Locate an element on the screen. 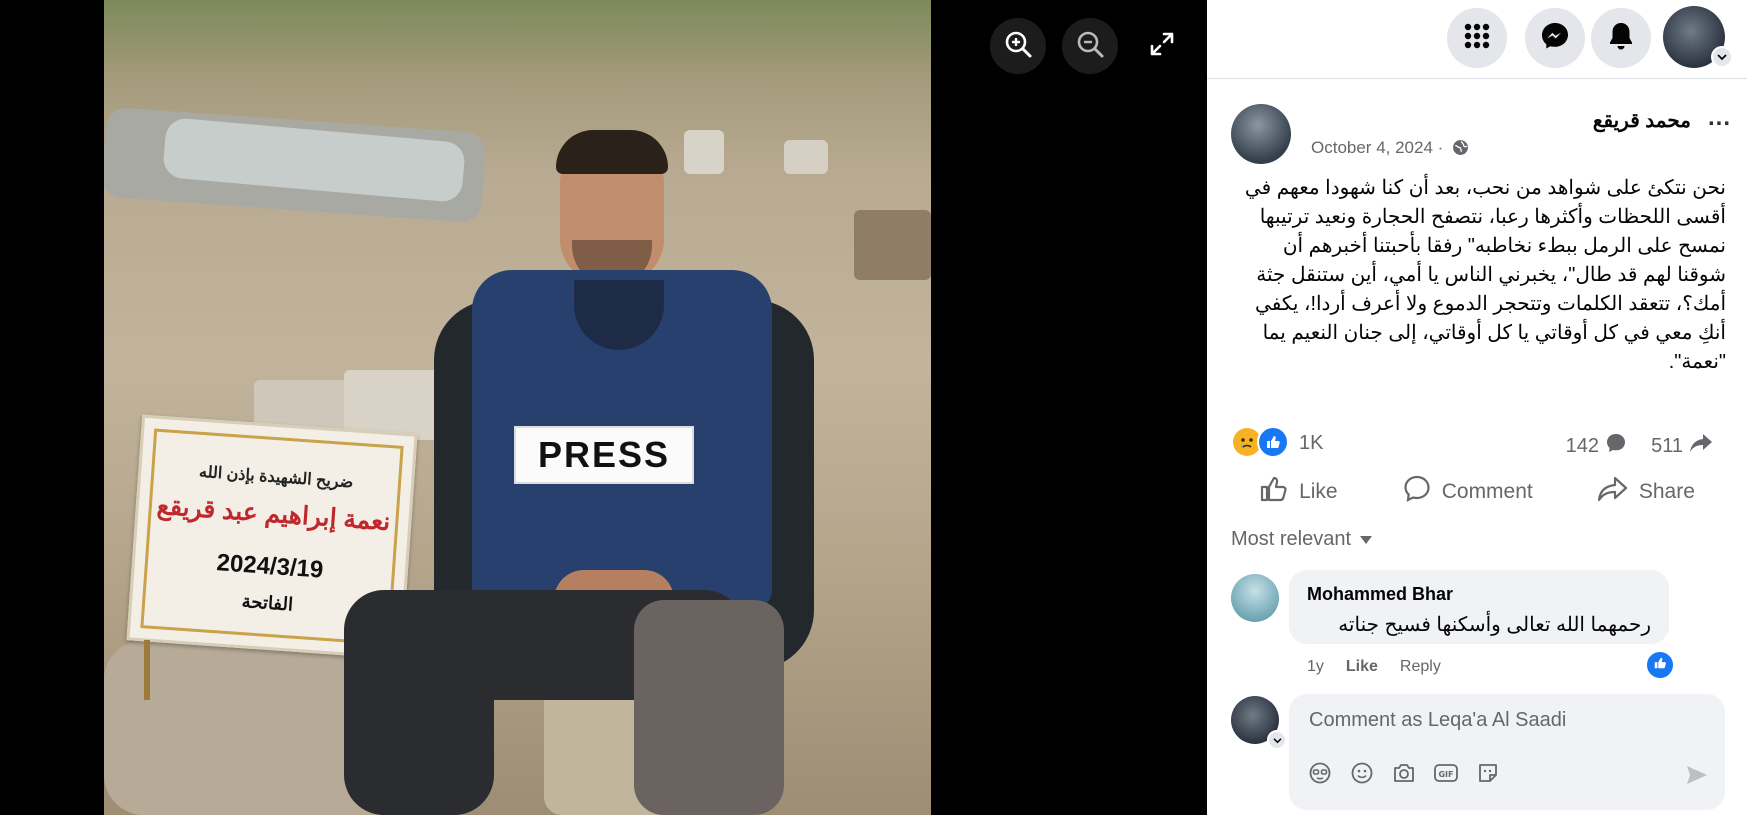 This screenshot has height=815, width=1747. messenger-button is located at coordinates (1555, 38).